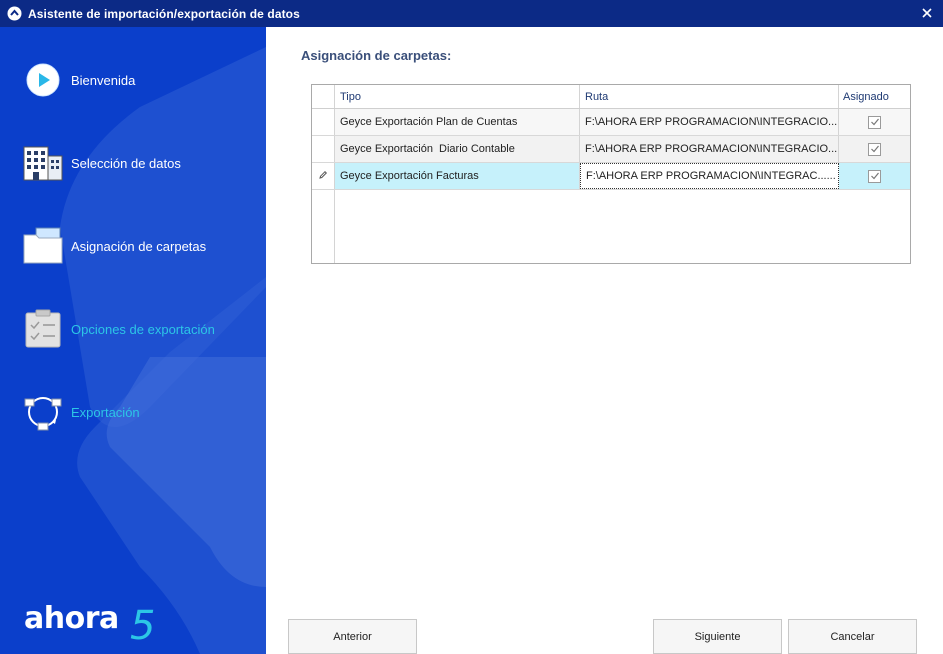 The width and height of the screenshot is (943, 654). What do you see at coordinates (14, 13) in the screenshot?
I see `app-logo-icon` at bounding box center [14, 13].